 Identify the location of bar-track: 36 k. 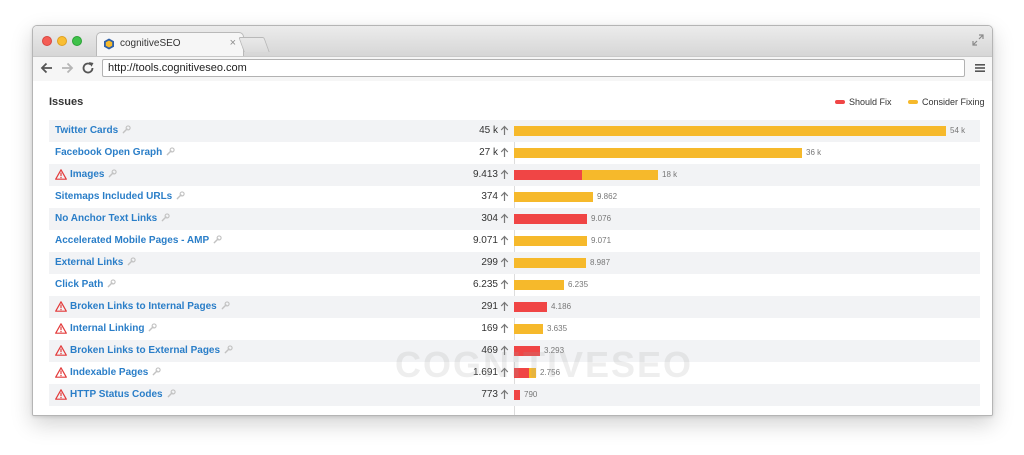
(747, 153).